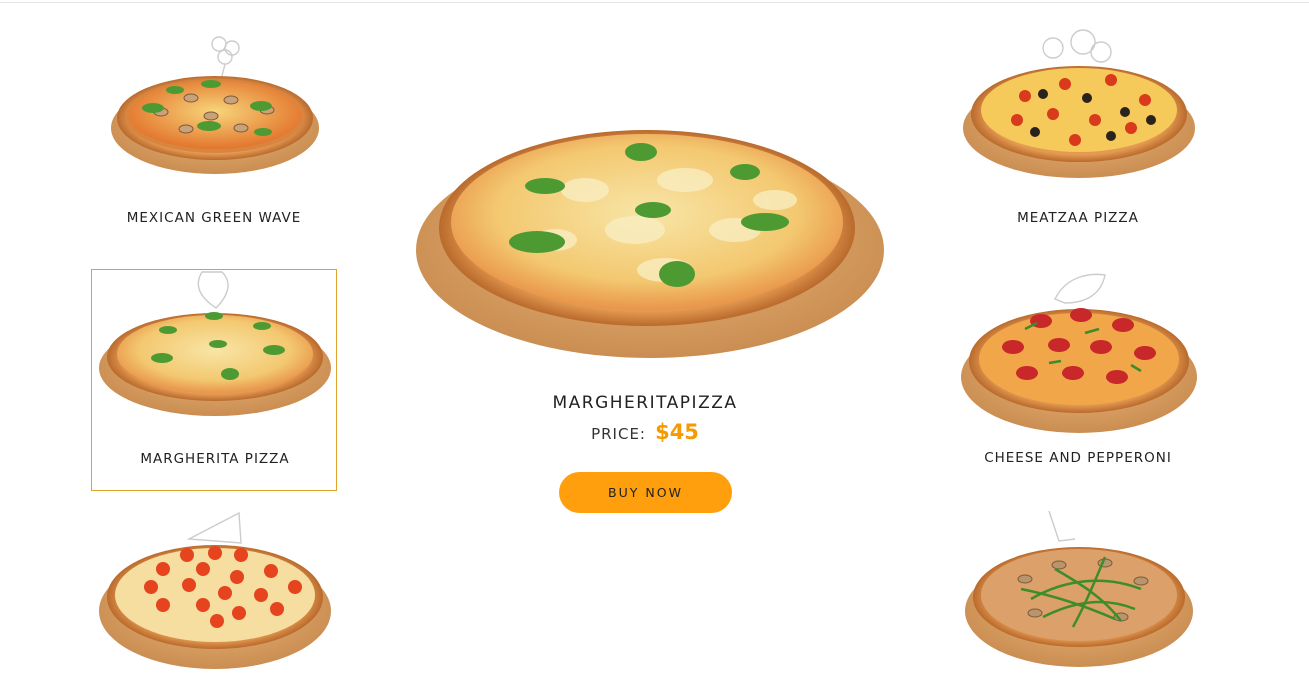 This screenshot has height=695, width=1309. Describe the element at coordinates (215, 459) in the screenshot. I see `menu-item-label: MARGHERITA PIZZA` at that location.